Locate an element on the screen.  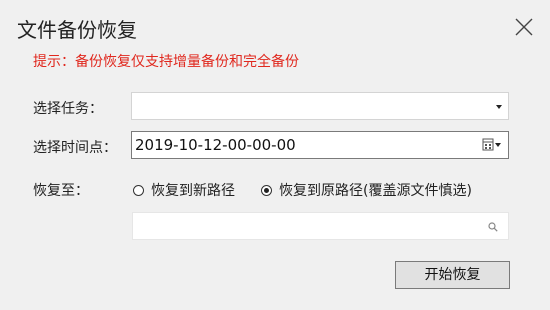
radio-new-path-label: 恢复到新路径 is located at coordinates (193, 191).